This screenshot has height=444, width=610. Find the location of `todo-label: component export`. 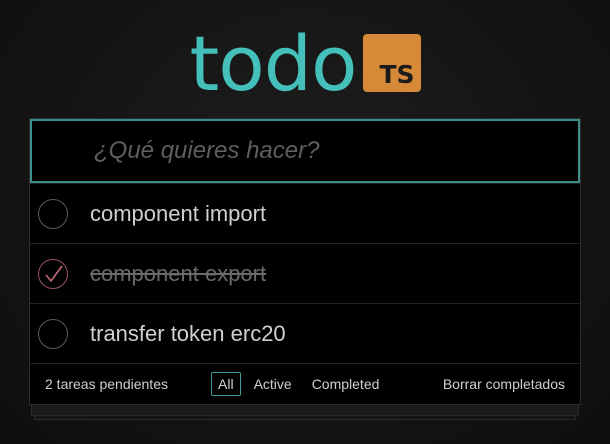

todo-label: component export is located at coordinates (178, 274).